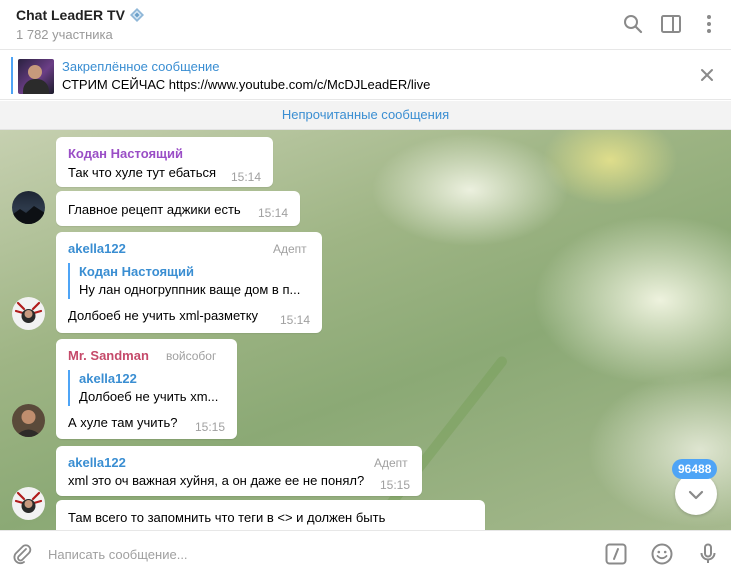 The width and height of the screenshot is (731, 575). I want to click on member-role: войсобог, so click(191, 356).